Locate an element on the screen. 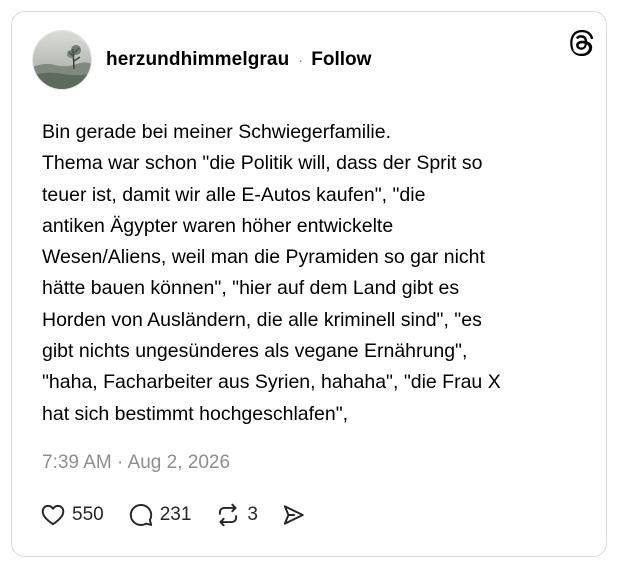  repost-button: 3 is located at coordinates (236, 515).